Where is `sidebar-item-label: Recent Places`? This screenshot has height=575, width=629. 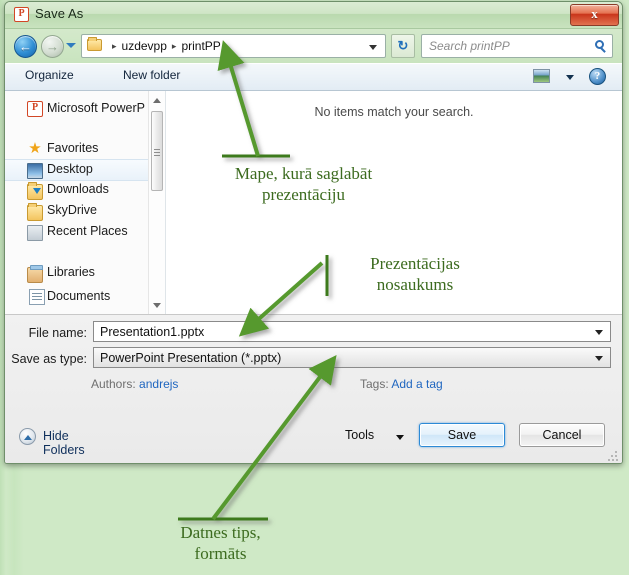 sidebar-item-label: Recent Places is located at coordinates (87, 231).